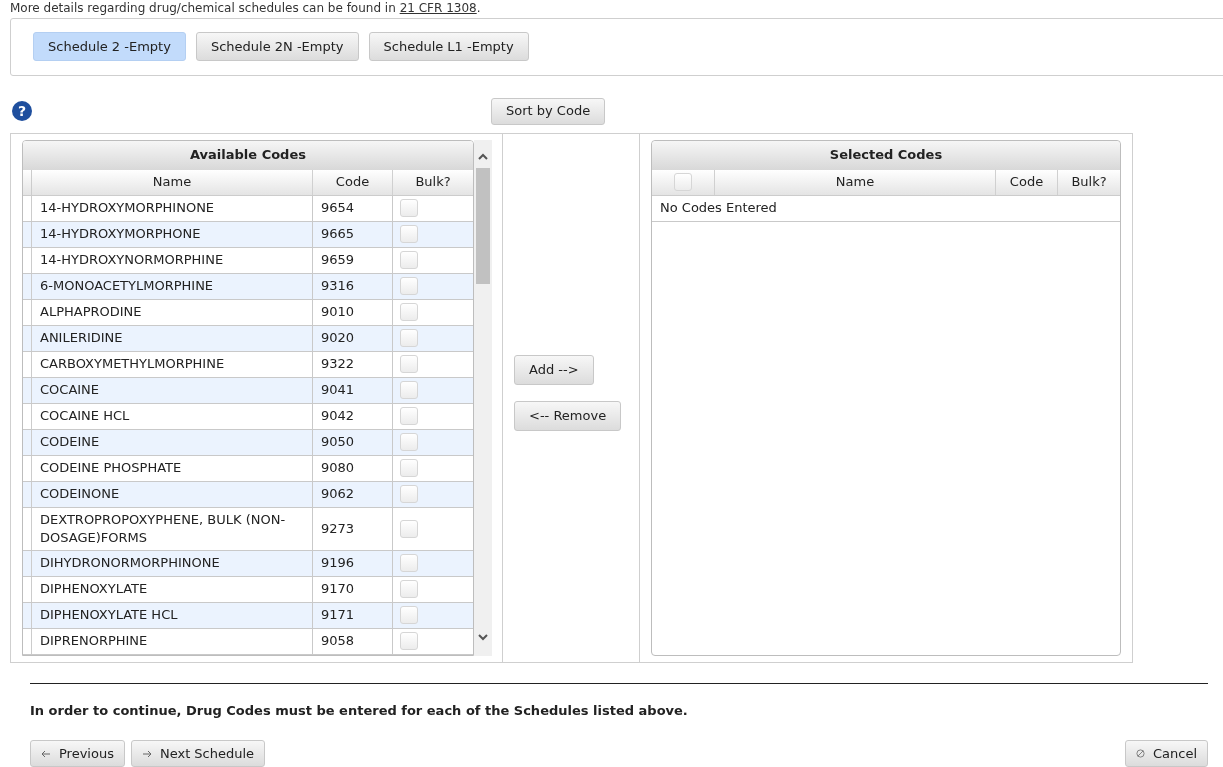 The width and height of the screenshot is (1223, 767). What do you see at coordinates (198, 753) in the screenshot?
I see `next-schedule-button: Next Schedule` at bounding box center [198, 753].